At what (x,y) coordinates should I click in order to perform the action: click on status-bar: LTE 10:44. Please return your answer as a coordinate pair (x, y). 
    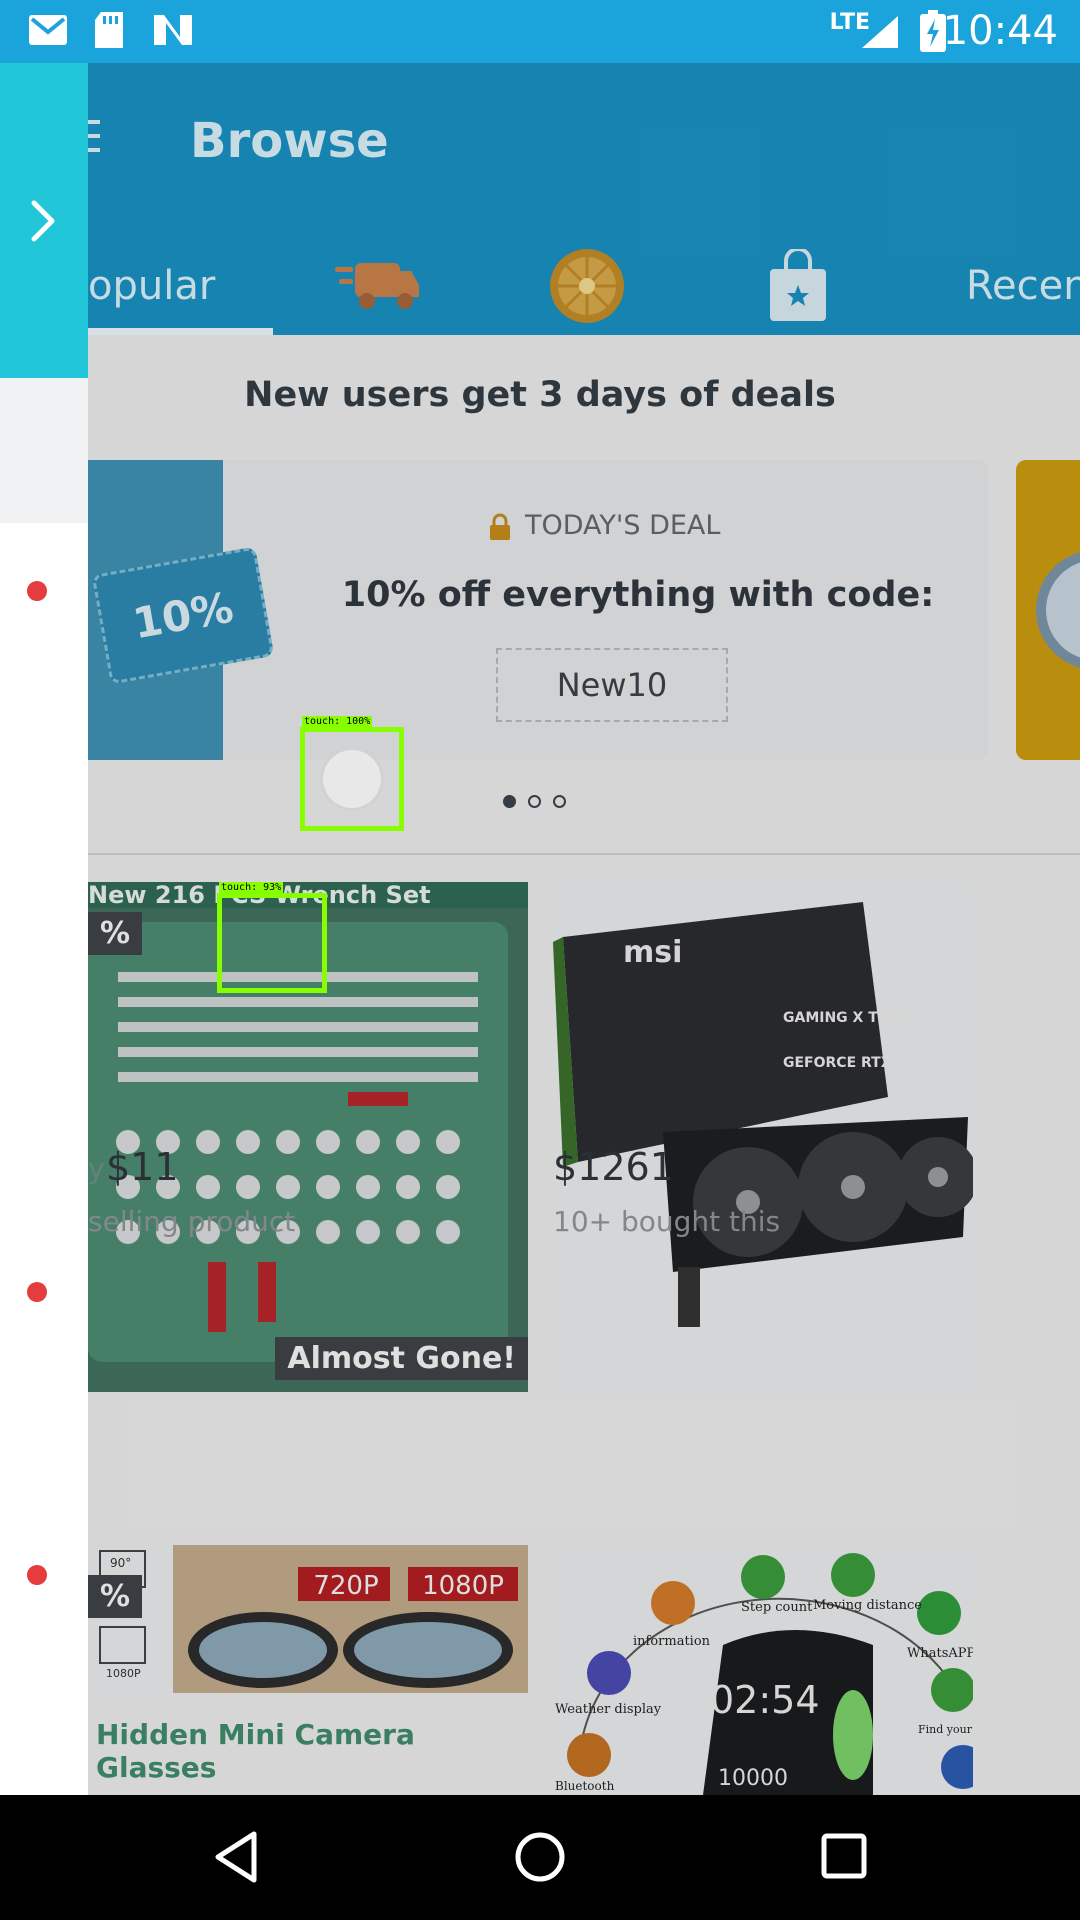
    Looking at the image, I should click on (540, 31).